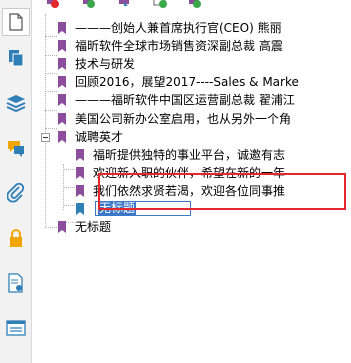  I want to click on bookmark-rename-field: 无标题, so click(143, 208).